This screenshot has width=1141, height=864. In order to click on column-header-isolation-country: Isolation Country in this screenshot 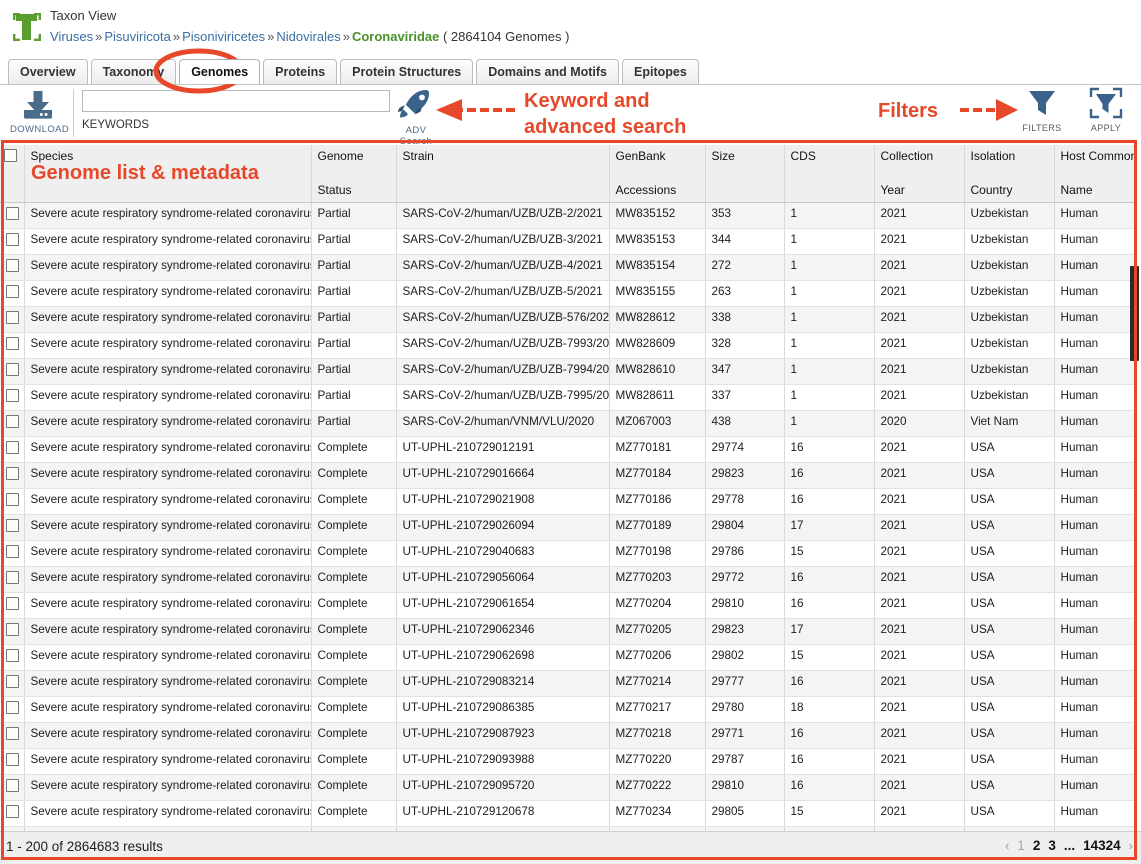, I will do `click(1009, 174)`.